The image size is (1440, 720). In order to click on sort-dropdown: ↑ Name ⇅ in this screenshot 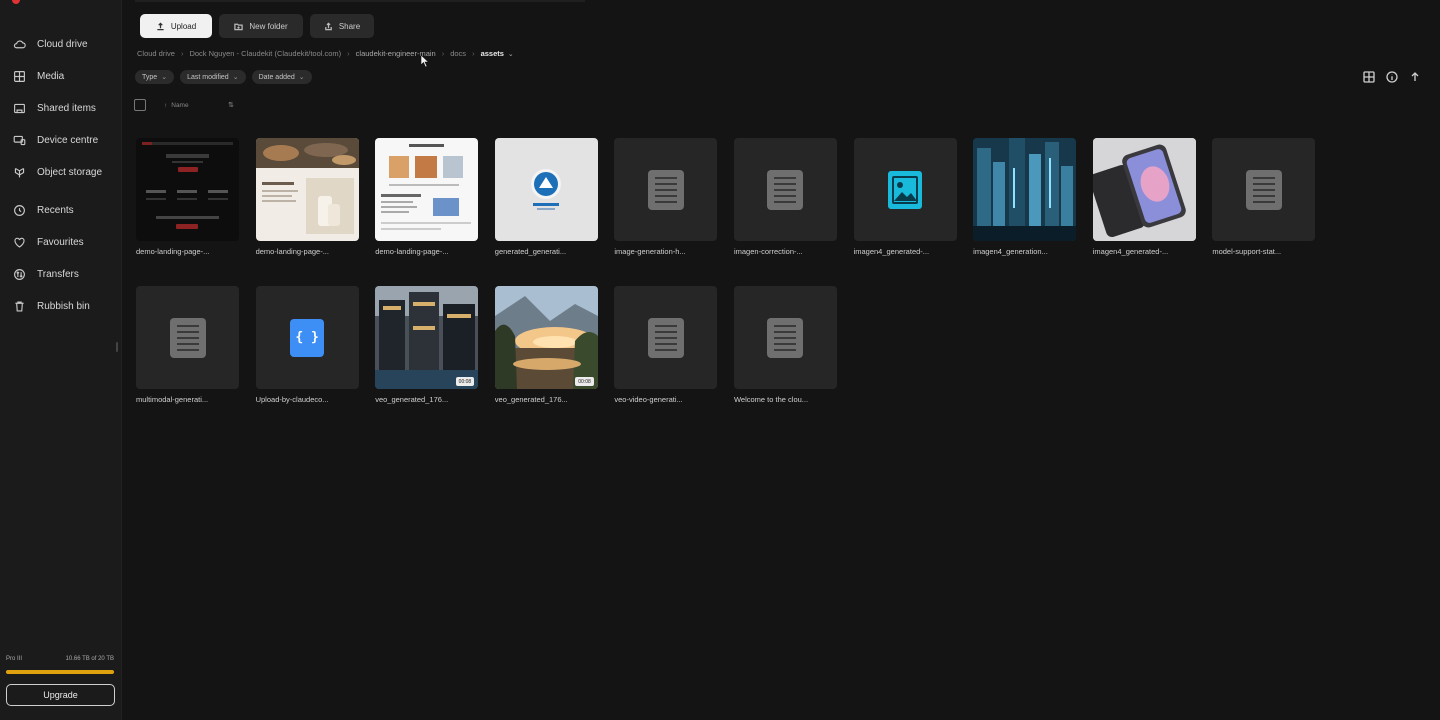, I will do `click(199, 105)`.